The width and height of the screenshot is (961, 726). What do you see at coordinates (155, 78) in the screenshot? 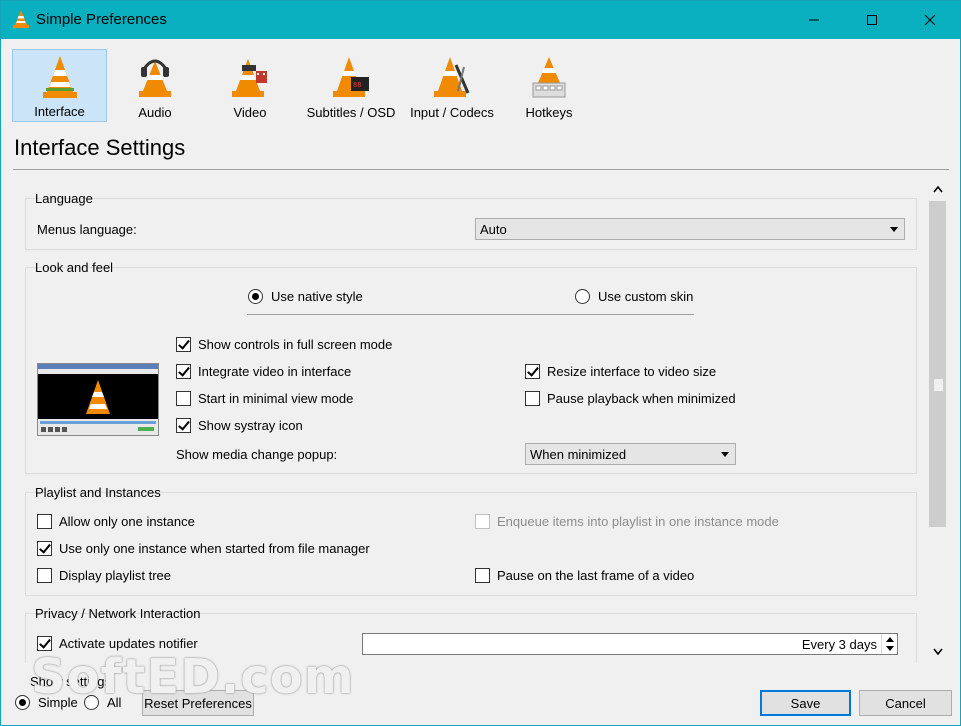
I see `audio-headphones-icon` at bounding box center [155, 78].